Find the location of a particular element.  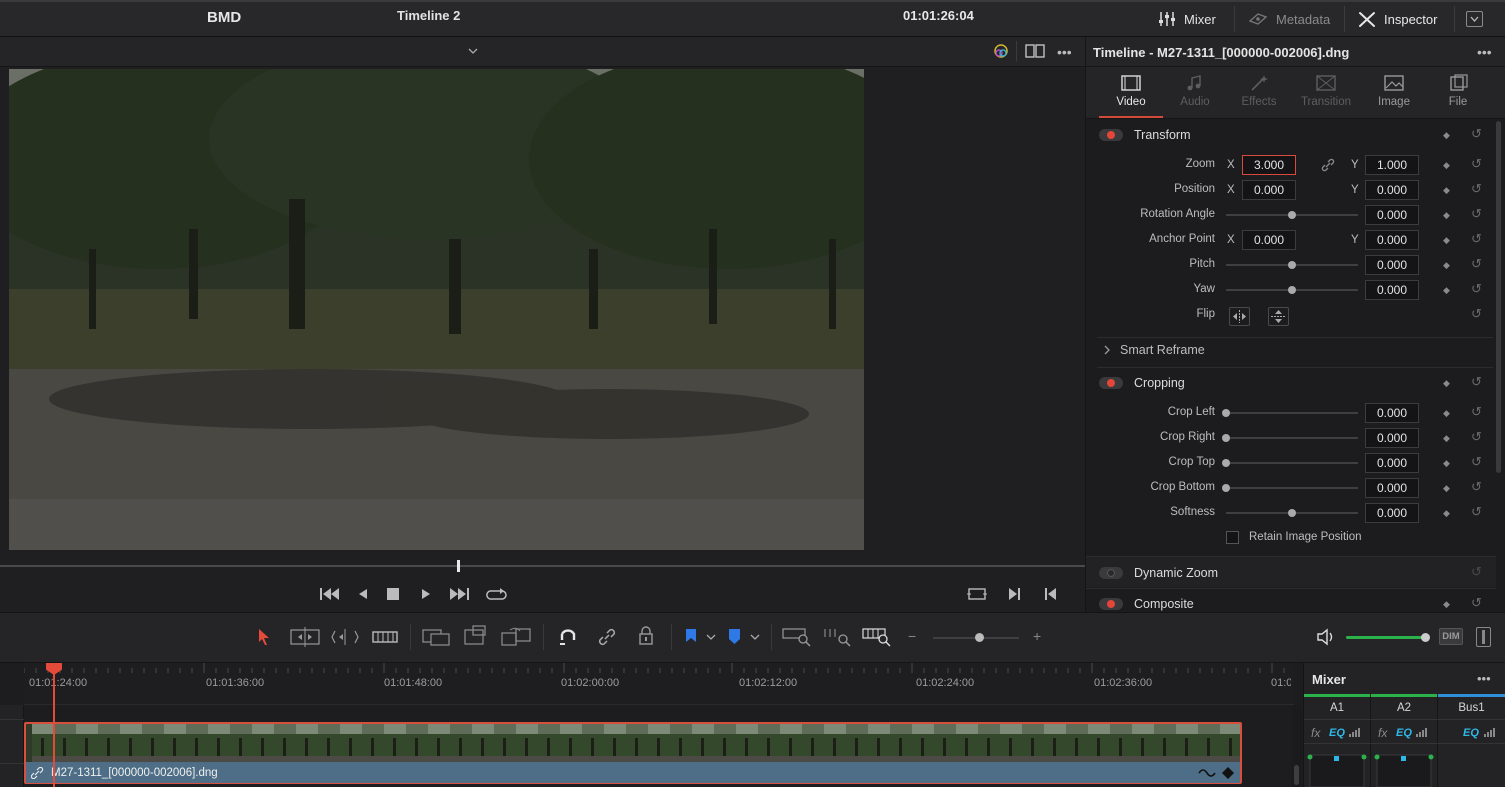

timeline-zoom-slider-knob is located at coordinates (979, 637).